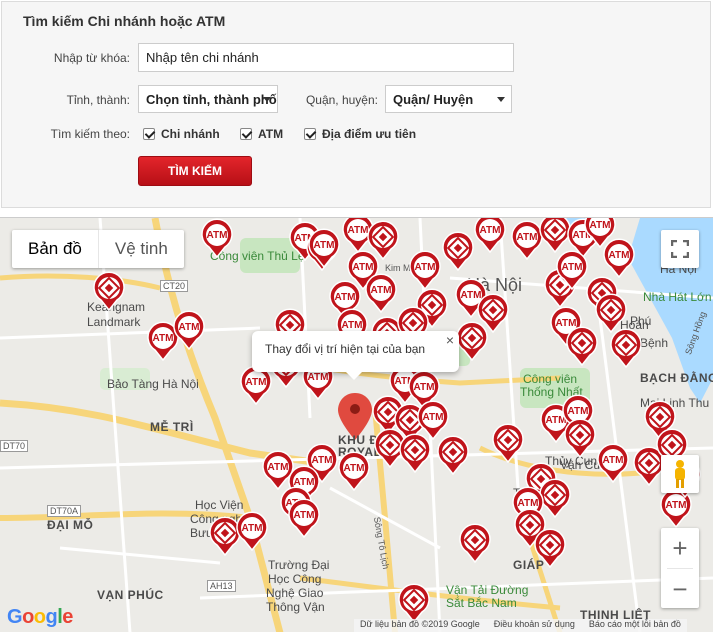 Image resolution: width=713 pixels, height=632 pixels. I want to click on zoom-in-button: +, so click(680, 548).